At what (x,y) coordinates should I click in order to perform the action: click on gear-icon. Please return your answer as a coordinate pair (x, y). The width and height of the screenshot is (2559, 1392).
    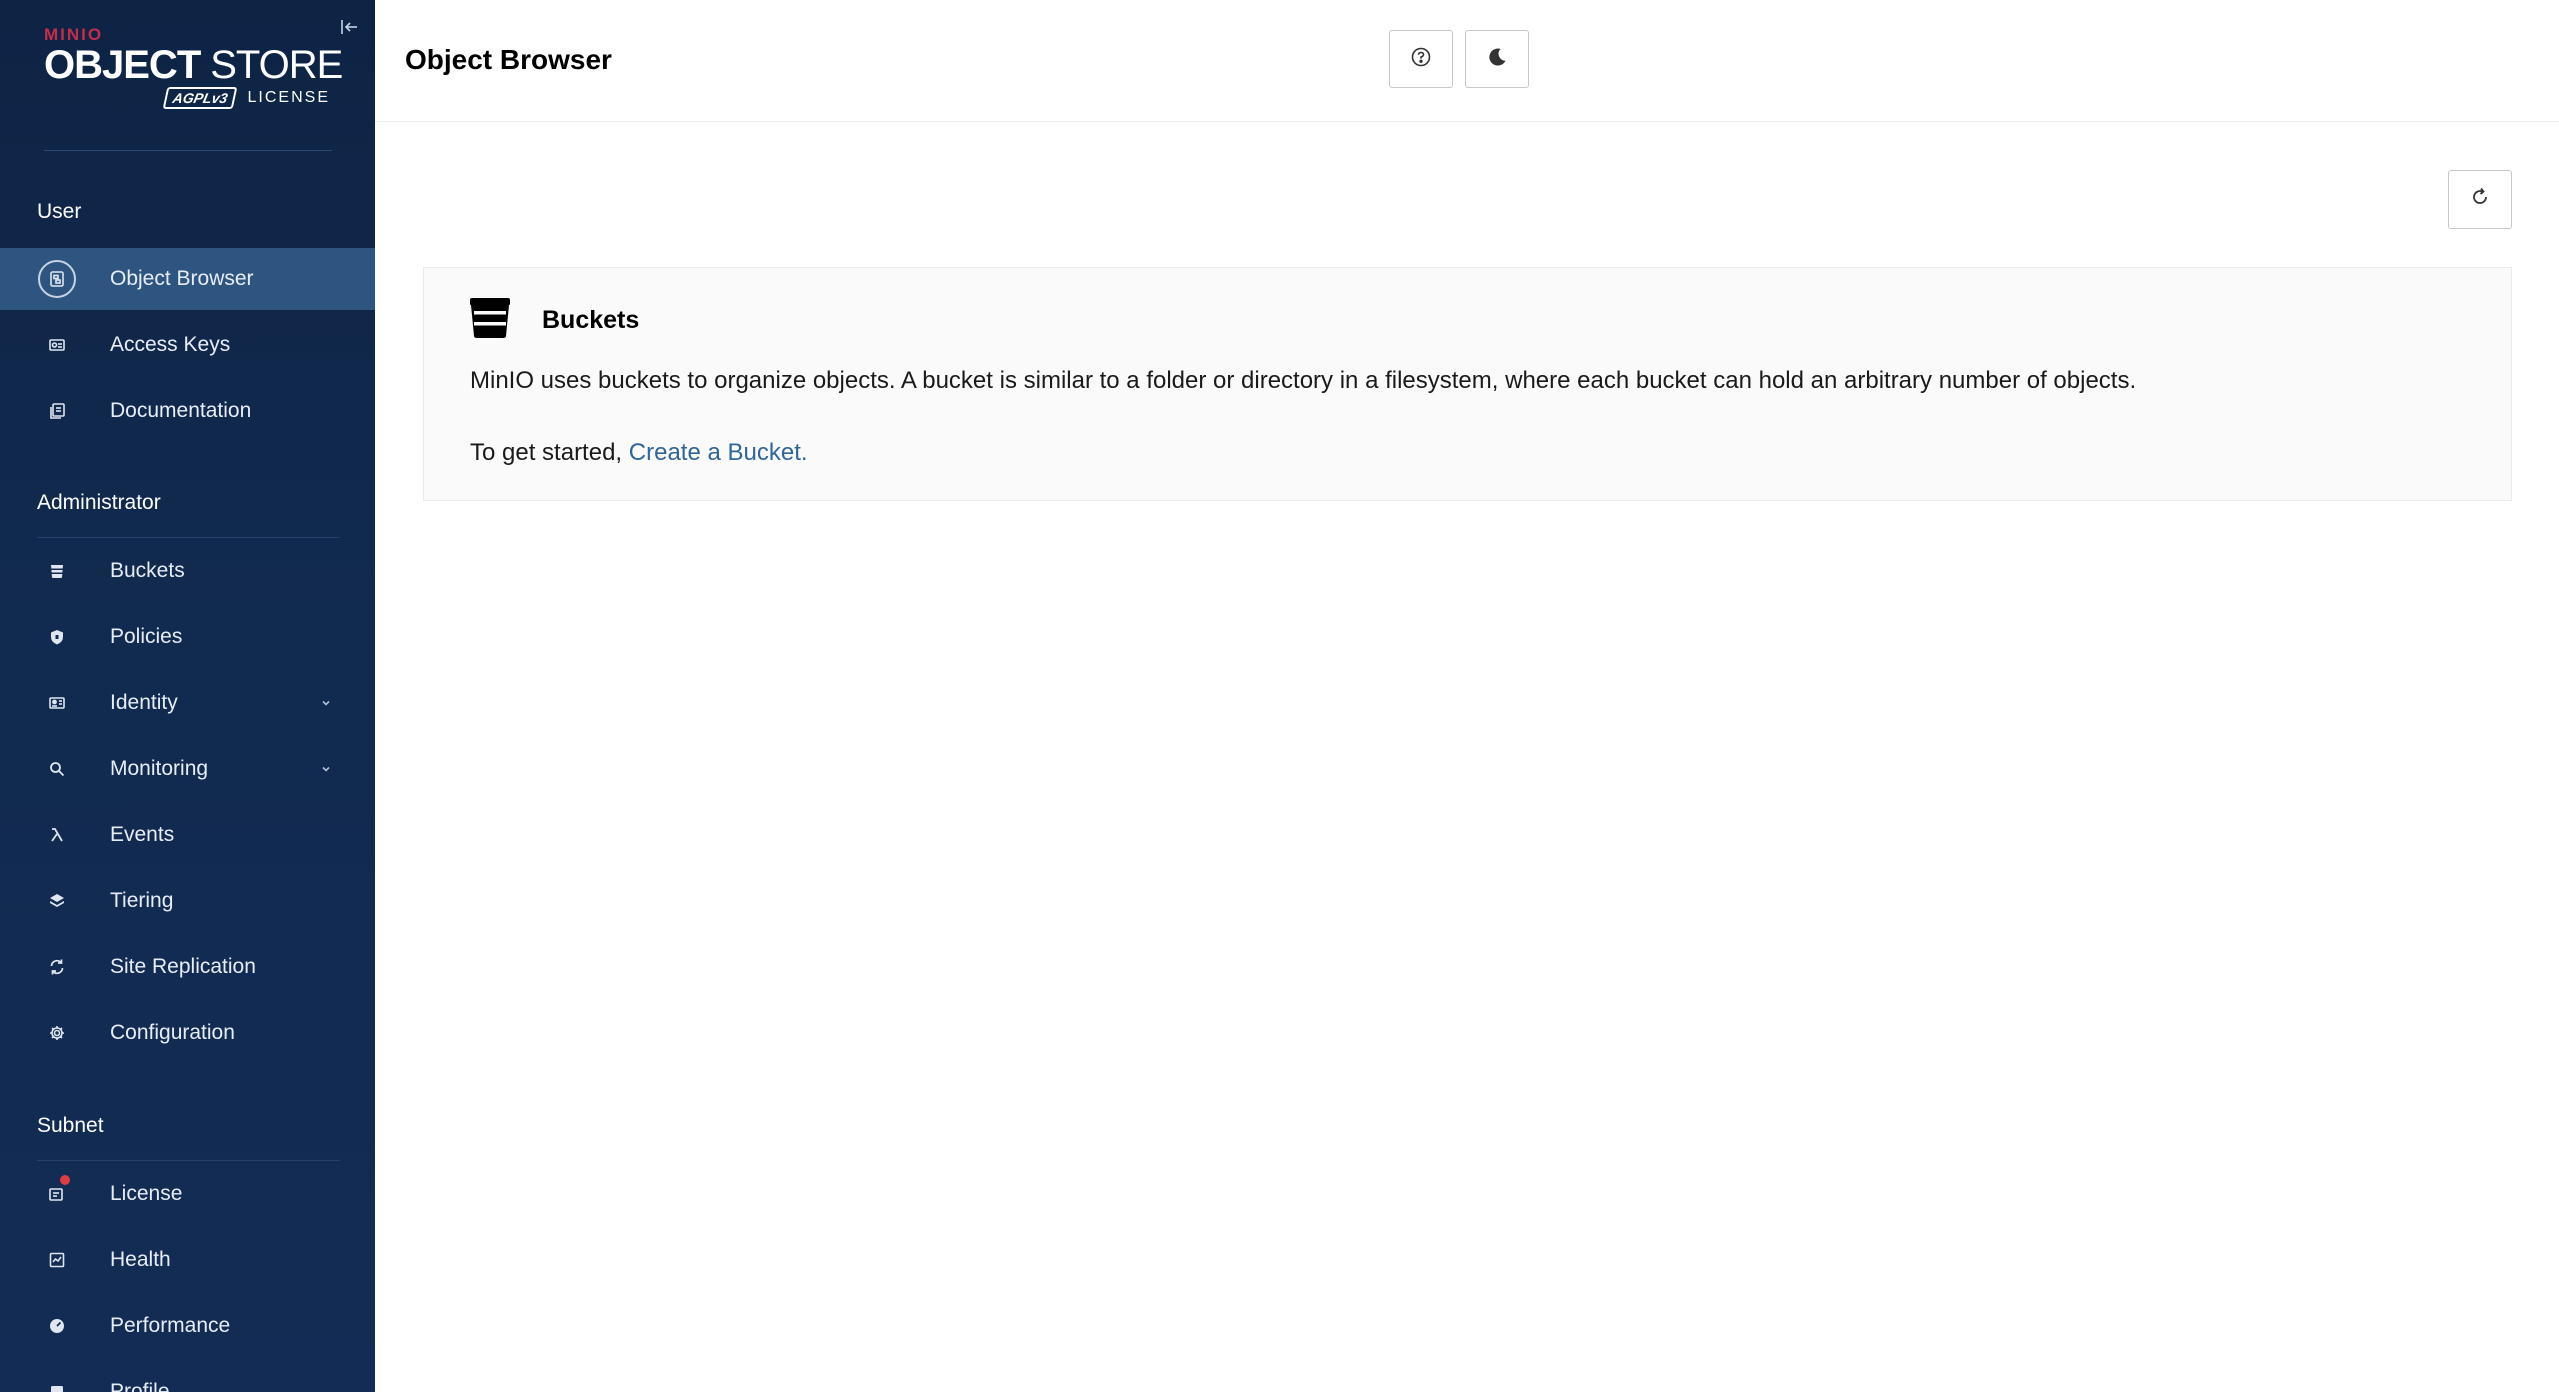
    Looking at the image, I should click on (57, 1033).